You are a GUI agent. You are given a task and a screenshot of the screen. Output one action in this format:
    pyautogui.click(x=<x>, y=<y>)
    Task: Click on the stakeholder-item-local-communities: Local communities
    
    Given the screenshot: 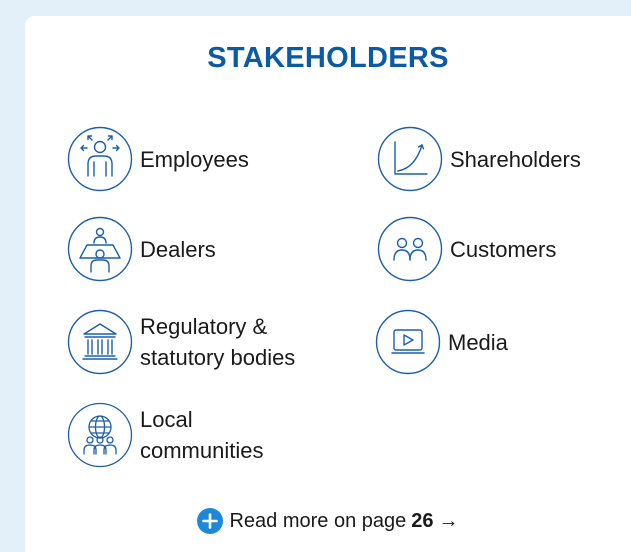 What is the action you would take?
    pyautogui.click(x=165, y=435)
    